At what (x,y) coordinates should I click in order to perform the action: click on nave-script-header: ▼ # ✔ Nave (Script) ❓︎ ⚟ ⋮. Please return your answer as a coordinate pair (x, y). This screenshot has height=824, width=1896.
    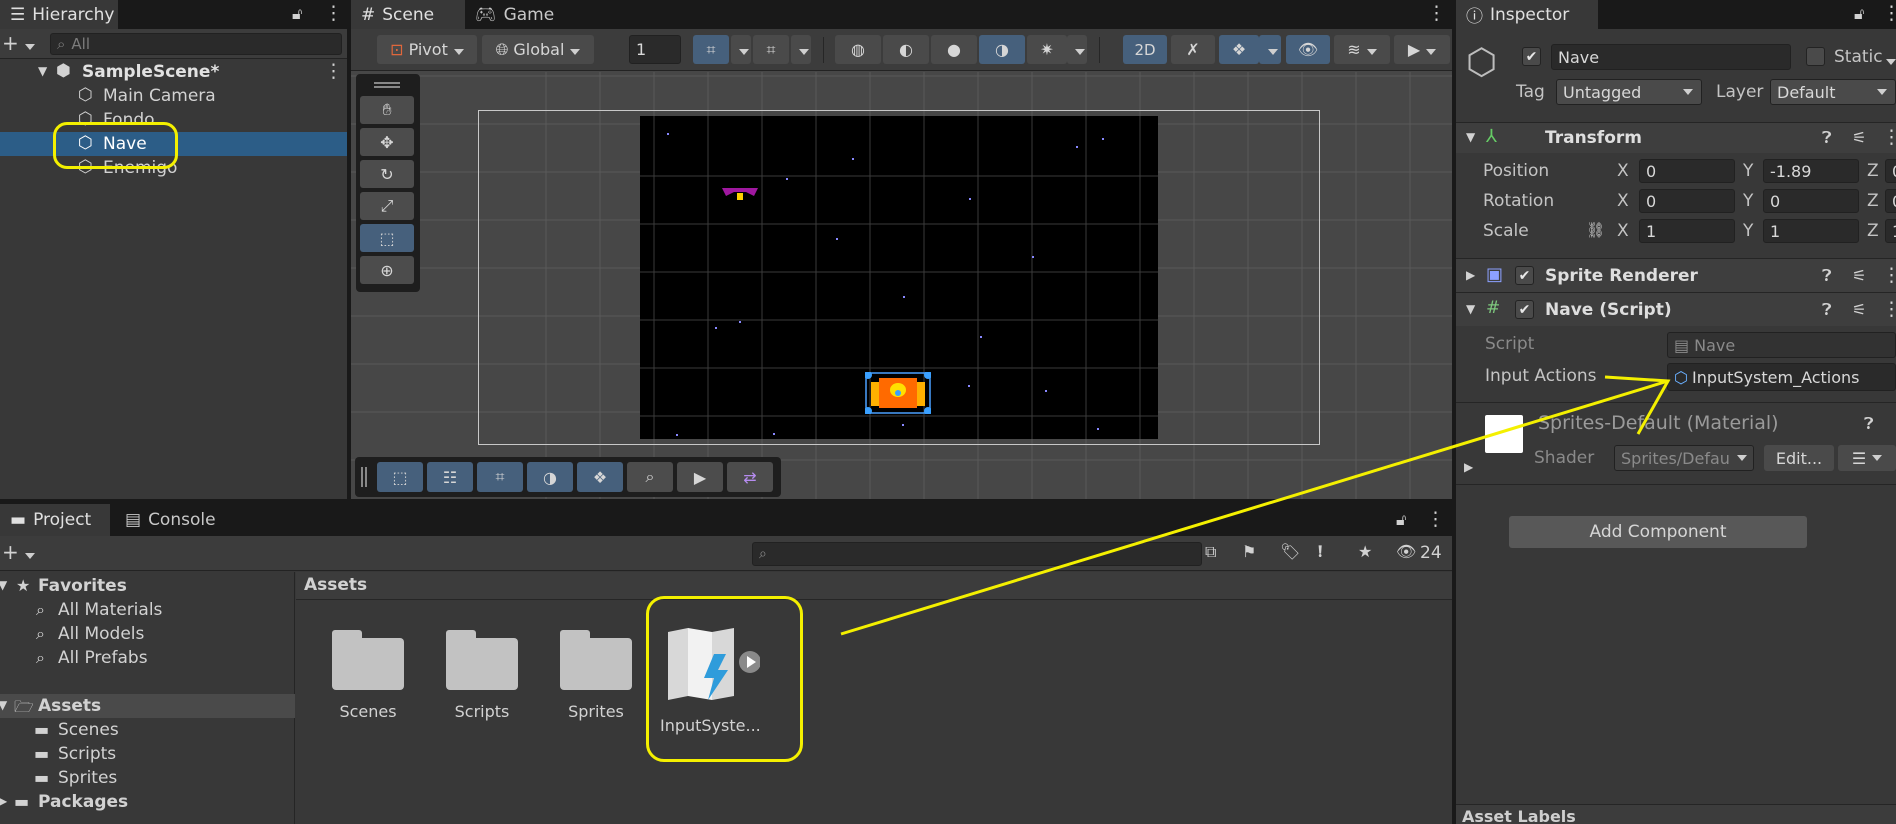
    Looking at the image, I should click on (1676, 309).